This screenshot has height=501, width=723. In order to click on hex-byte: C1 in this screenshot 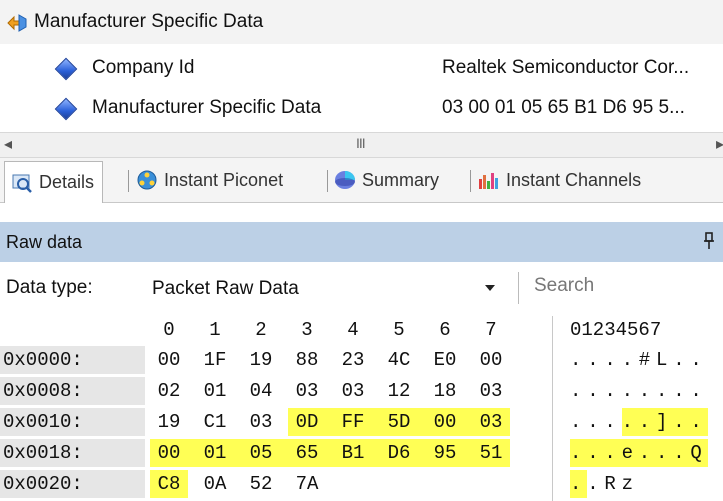, I will do `click(215, 422)`.